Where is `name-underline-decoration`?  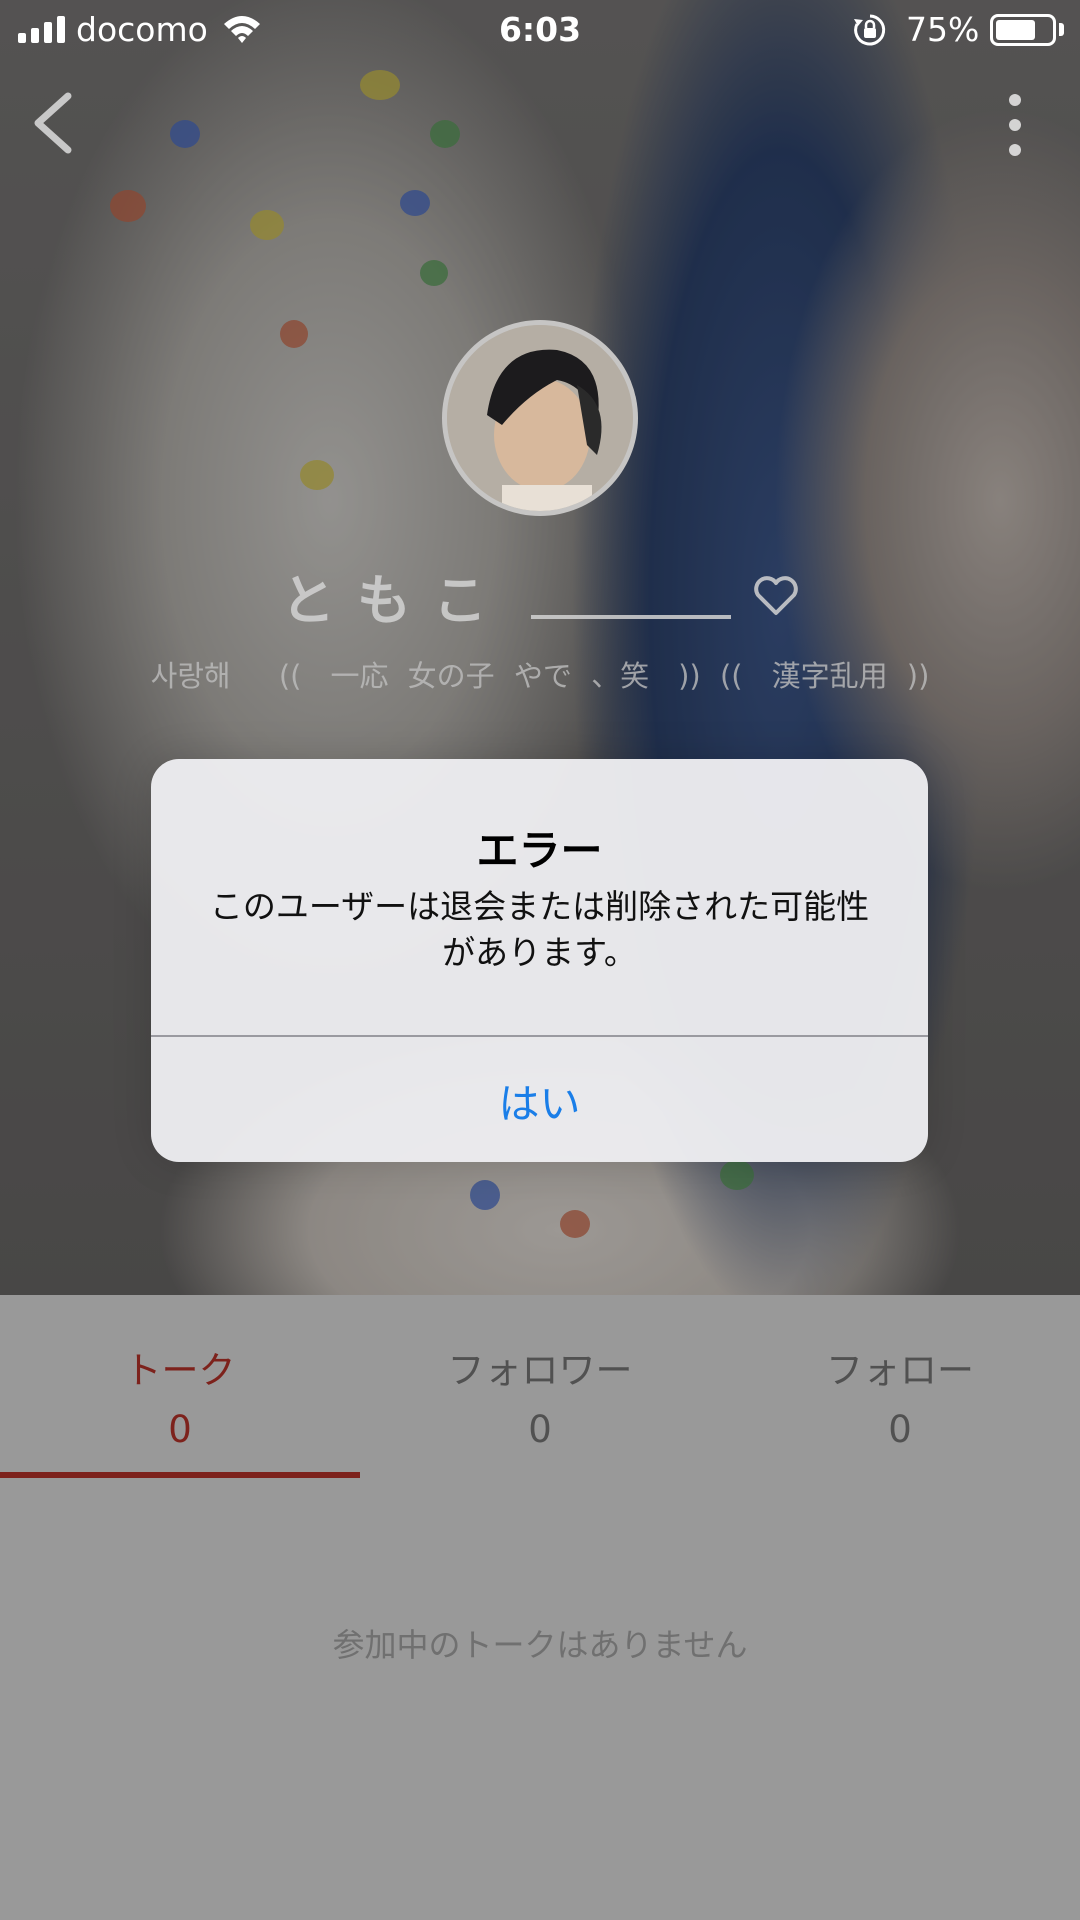
name-underline-decoration is located at coordinates (631, 617).